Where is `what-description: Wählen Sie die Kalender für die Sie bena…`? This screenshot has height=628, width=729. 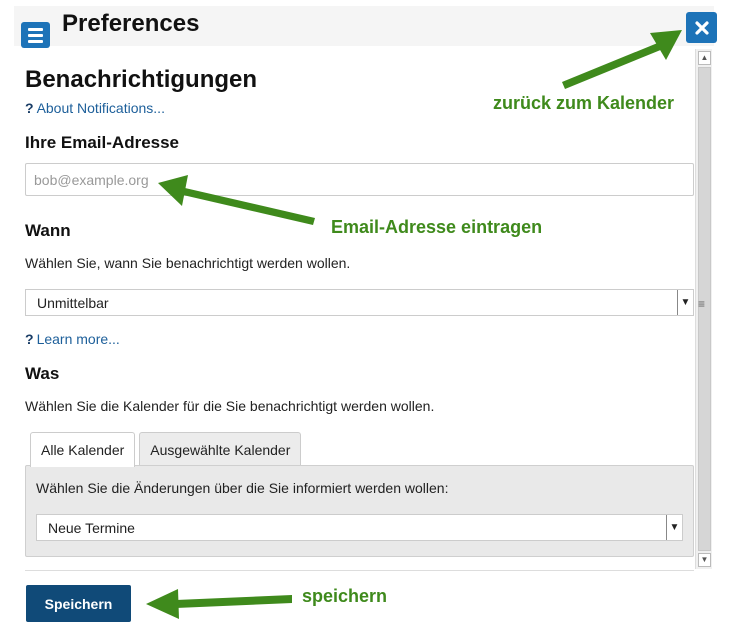
what-description: Wählen Sie die Kalender für die Sie bena… is located at coordinates (230, 406).